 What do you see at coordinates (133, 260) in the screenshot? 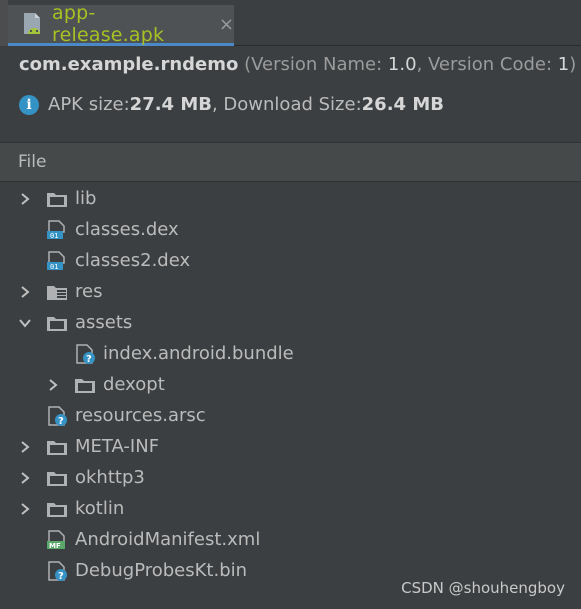
I see `tree-item-label: classes2.dex` at bounding box center [133, 260].